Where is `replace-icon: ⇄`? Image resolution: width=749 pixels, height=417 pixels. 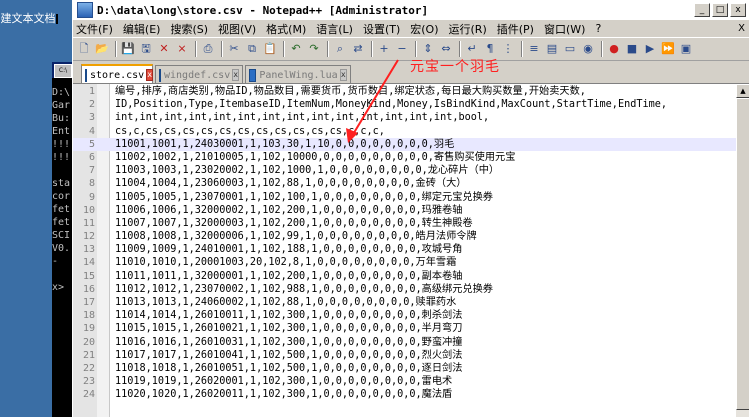
replace-icon: ⇄ is located at coordinates (358, 49).